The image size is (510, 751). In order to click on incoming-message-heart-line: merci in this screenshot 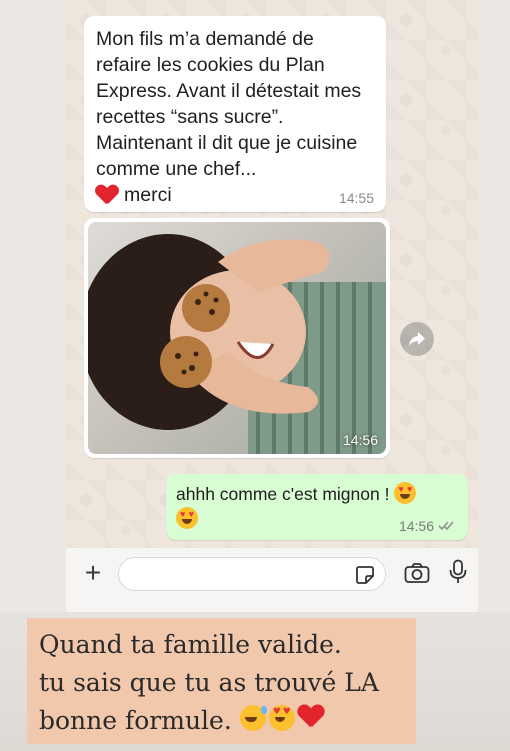, I will do `click(235, 195)`.